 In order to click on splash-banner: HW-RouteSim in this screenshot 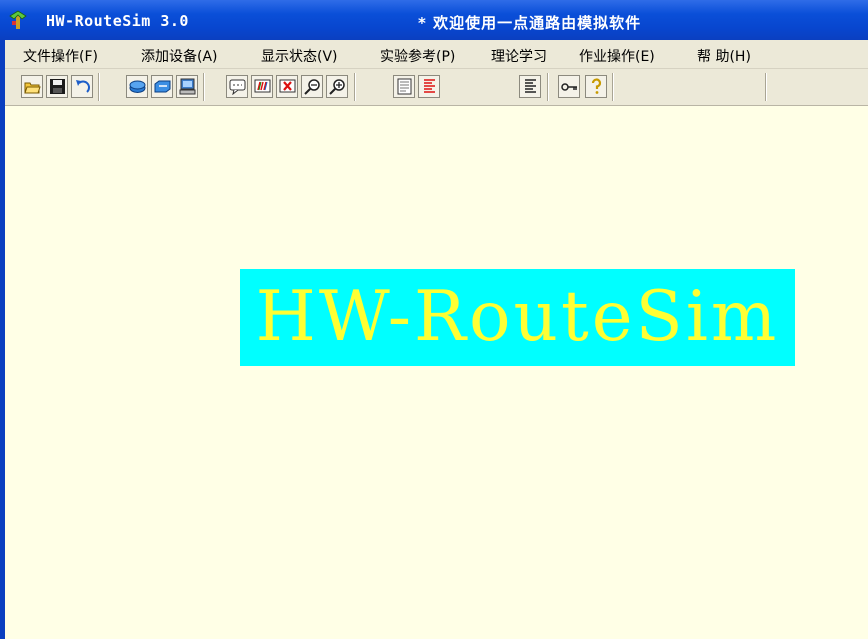, I will do `click(517, 317)`.